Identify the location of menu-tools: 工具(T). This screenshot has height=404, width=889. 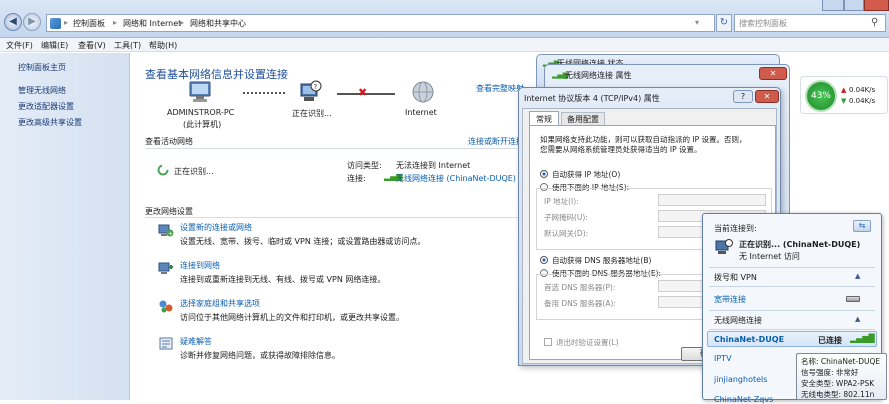
(127, 45).